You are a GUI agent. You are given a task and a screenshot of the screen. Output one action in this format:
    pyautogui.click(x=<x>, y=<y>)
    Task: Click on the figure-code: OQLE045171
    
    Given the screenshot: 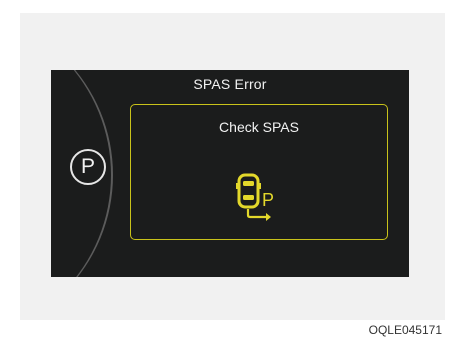 What is the action you would take?
    pyautogui.click(x=405, y=330)
    